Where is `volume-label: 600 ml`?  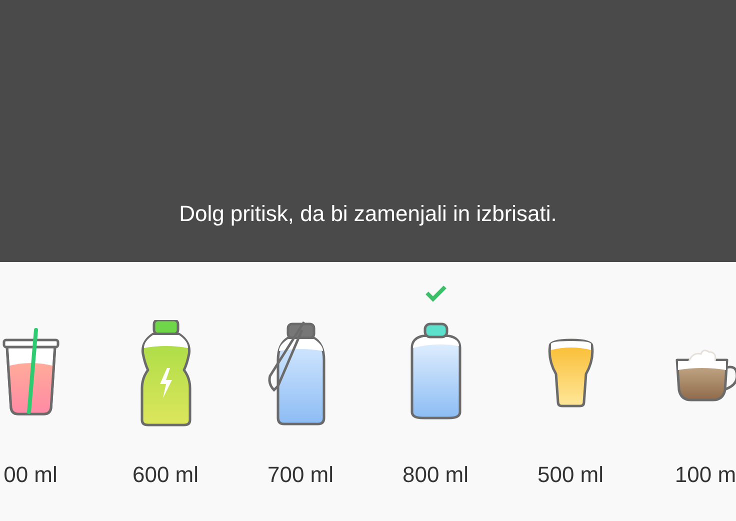 volume-label: 600 ml is located at coordinates (165, 475).